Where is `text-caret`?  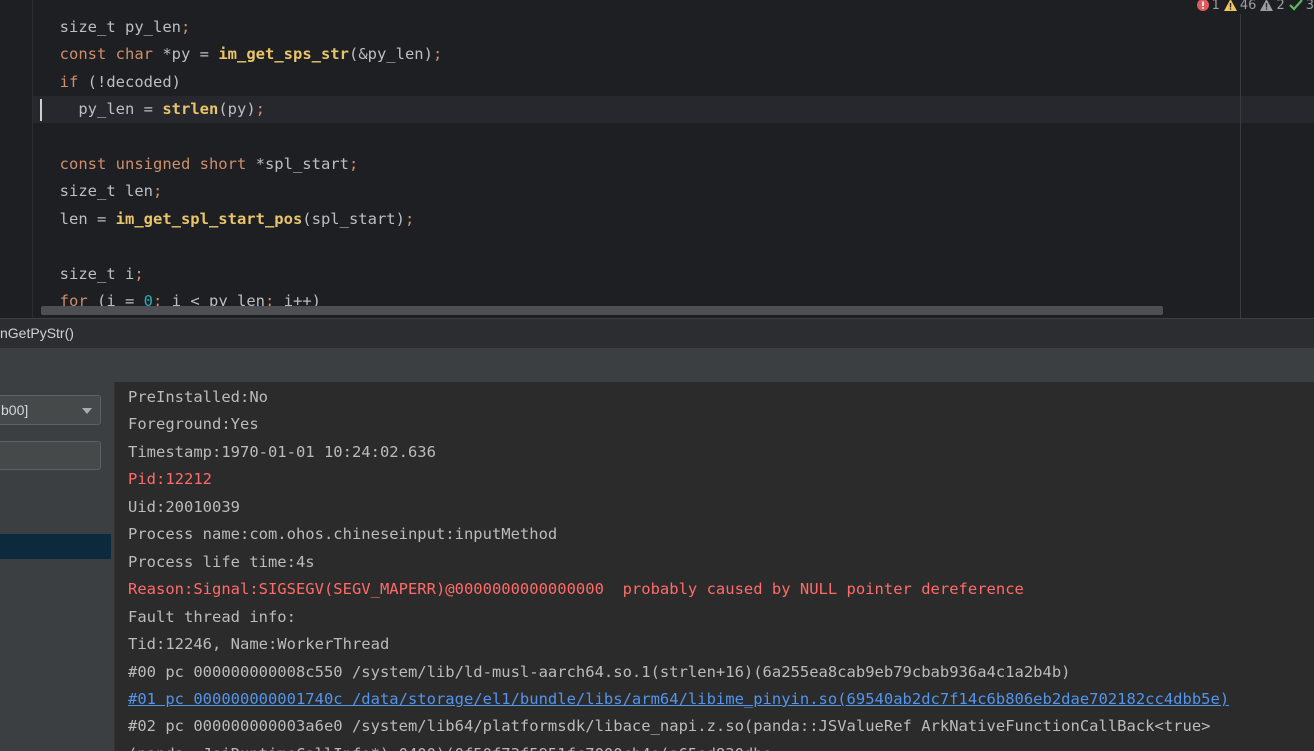 text-caret is located at coordinates (41, 110).